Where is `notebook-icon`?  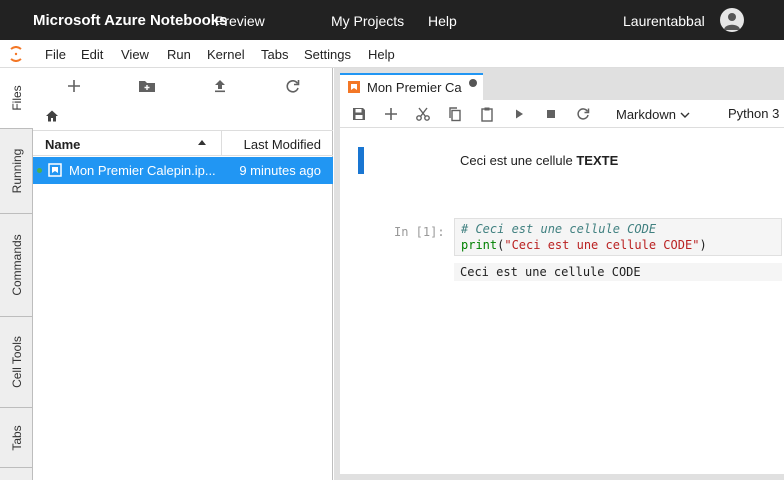
notebook-icon is located at coordinates (55, 170).